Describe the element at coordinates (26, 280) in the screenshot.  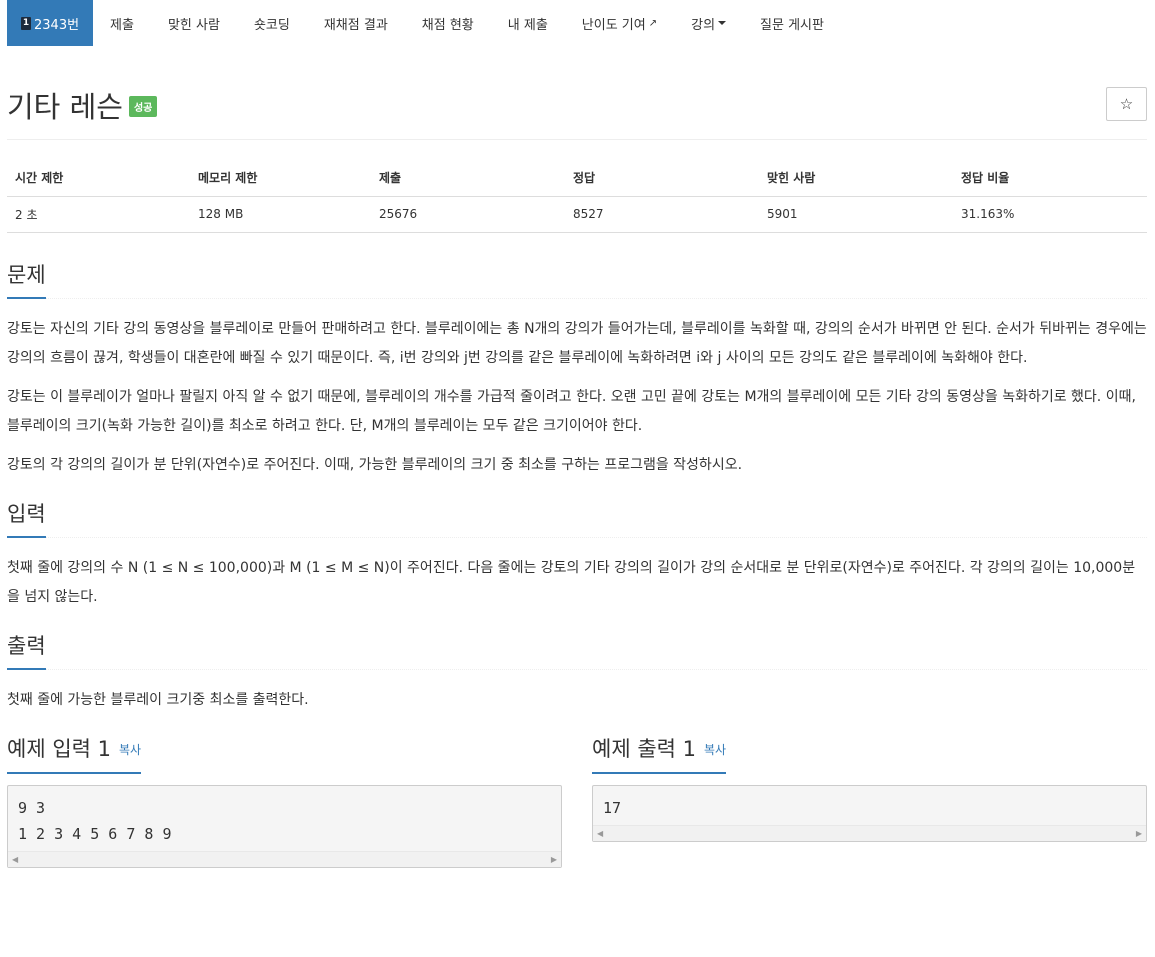
I see `problem-heading: 문제` at that location.